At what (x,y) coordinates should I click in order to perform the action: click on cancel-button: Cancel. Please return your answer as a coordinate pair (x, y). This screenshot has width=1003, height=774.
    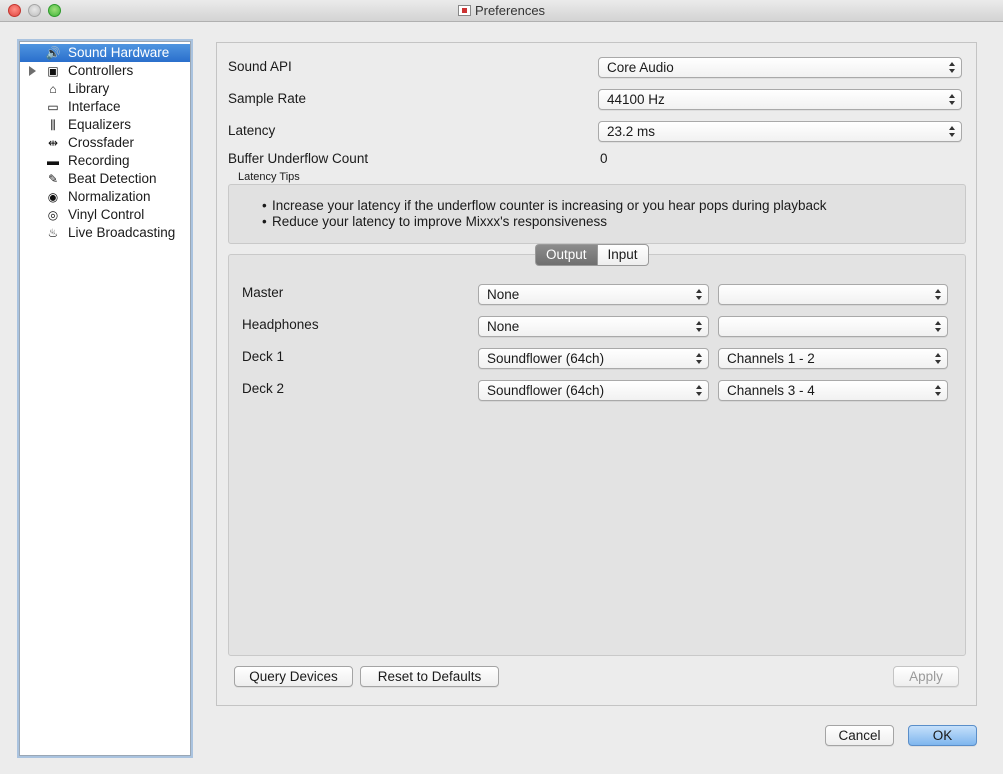
    Looking at the image, I should click on (859, 735).